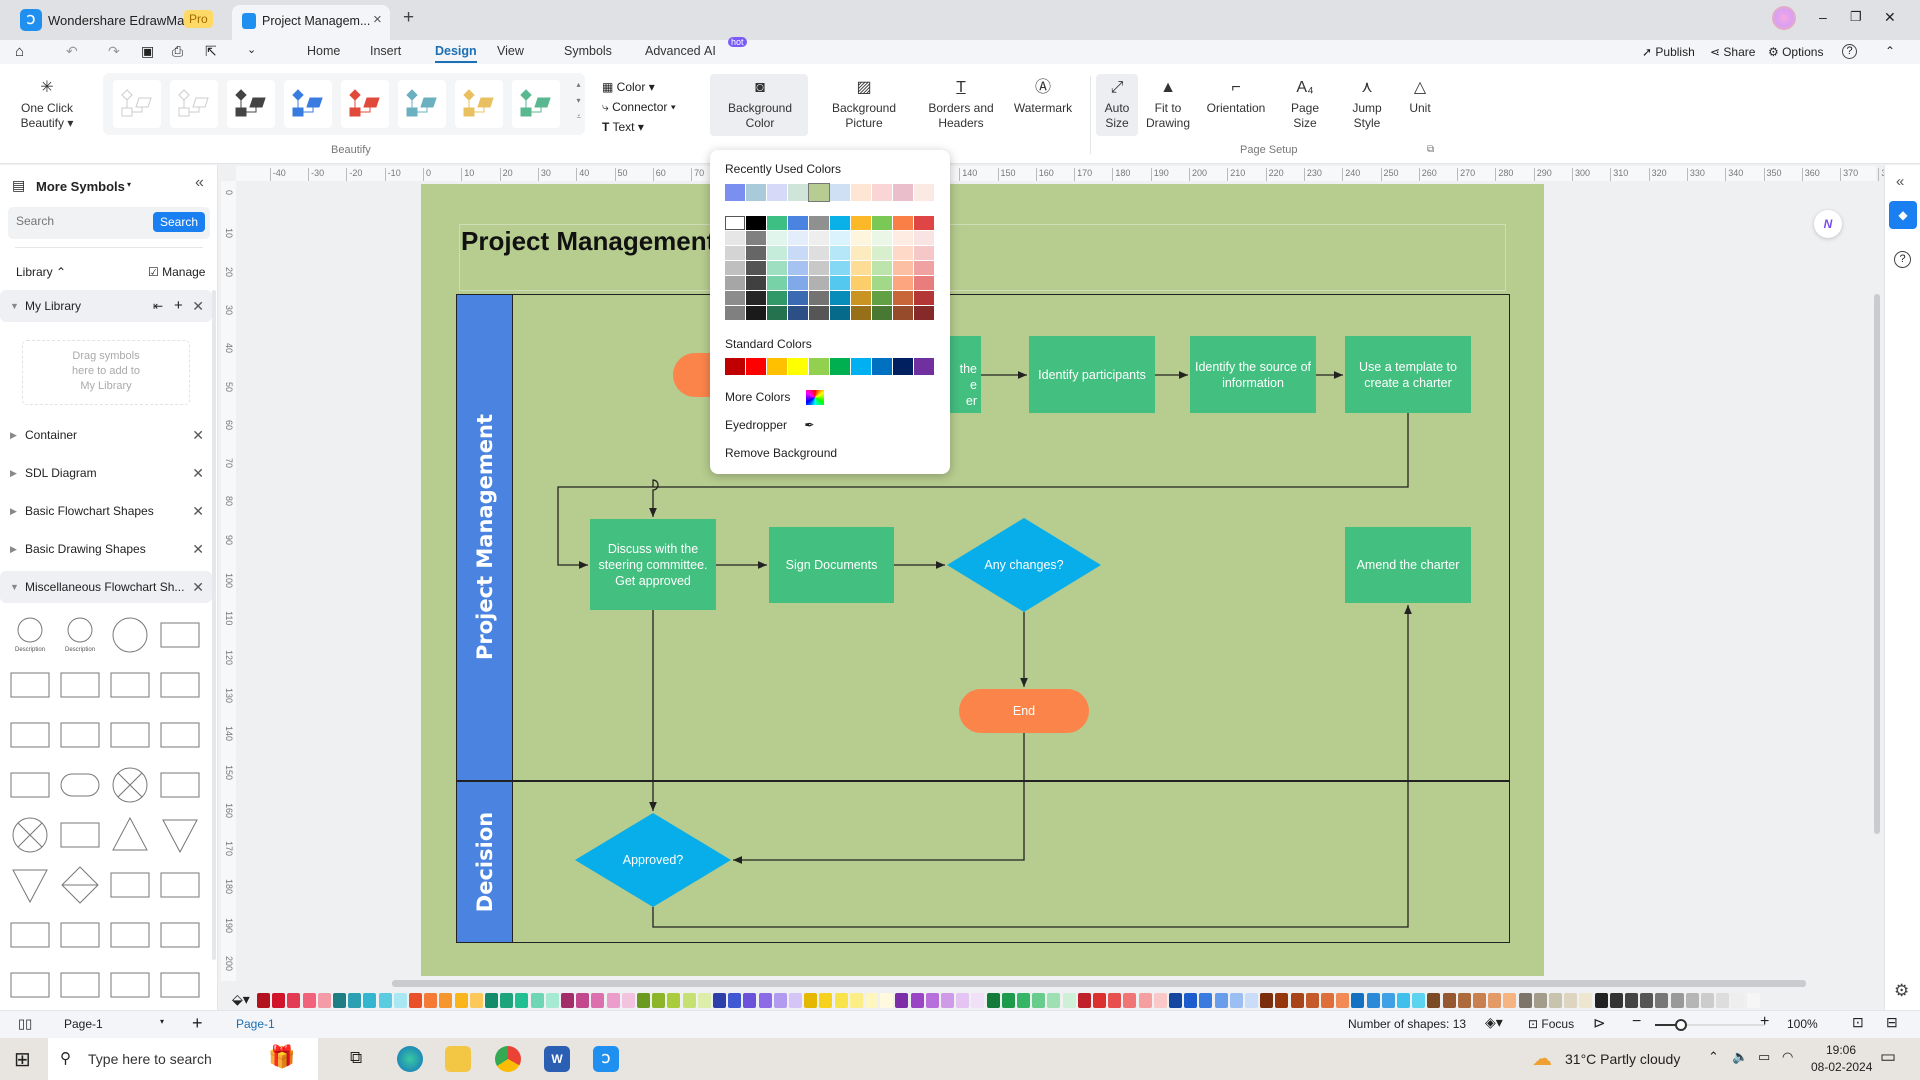  I want to click on process-sign-documents: Sign Documents, so click(831, 565).